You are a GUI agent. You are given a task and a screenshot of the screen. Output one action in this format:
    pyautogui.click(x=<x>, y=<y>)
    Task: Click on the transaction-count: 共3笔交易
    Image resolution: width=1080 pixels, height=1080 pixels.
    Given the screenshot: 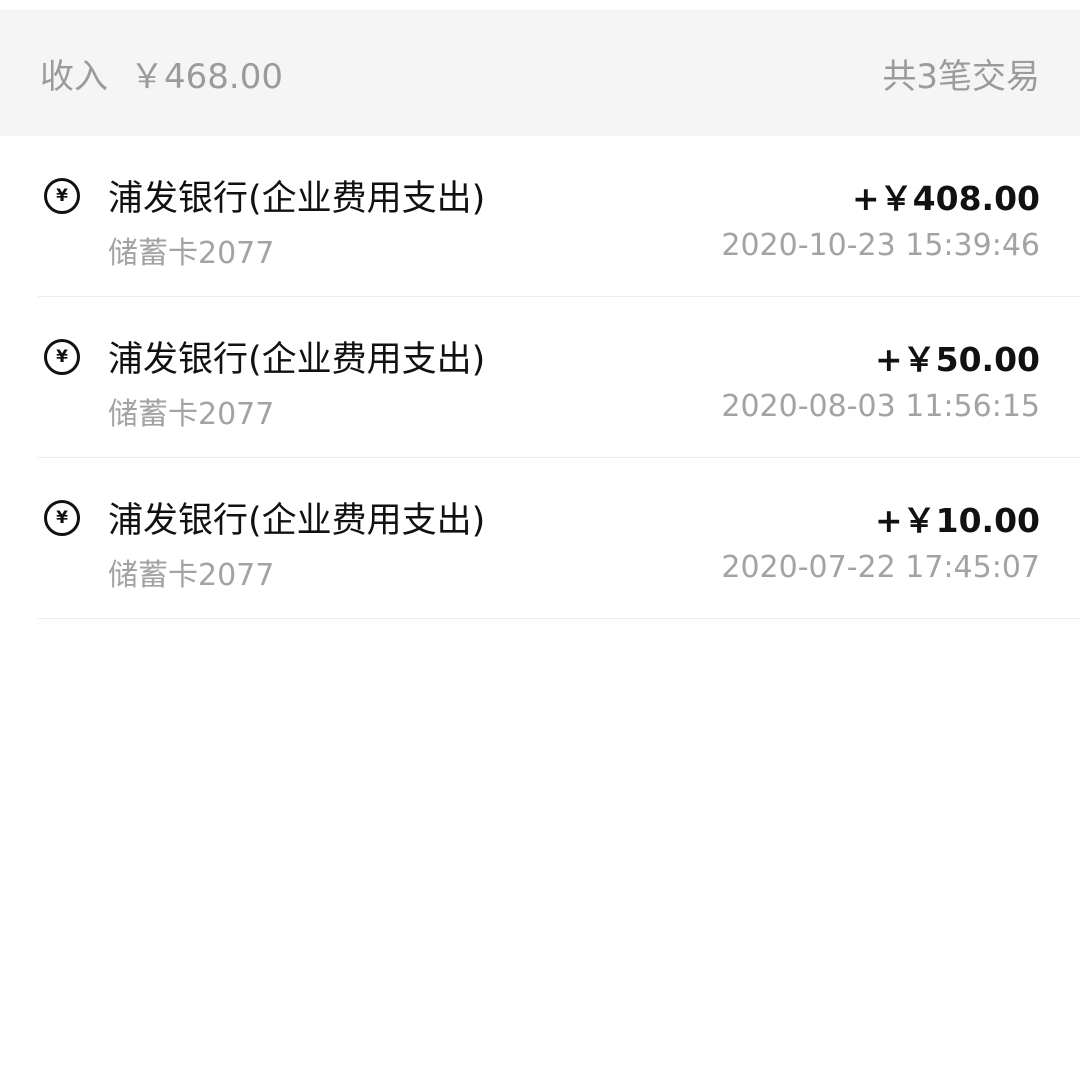 What is the action you would take?
    pyautogui.click(x=961, y=76)
    